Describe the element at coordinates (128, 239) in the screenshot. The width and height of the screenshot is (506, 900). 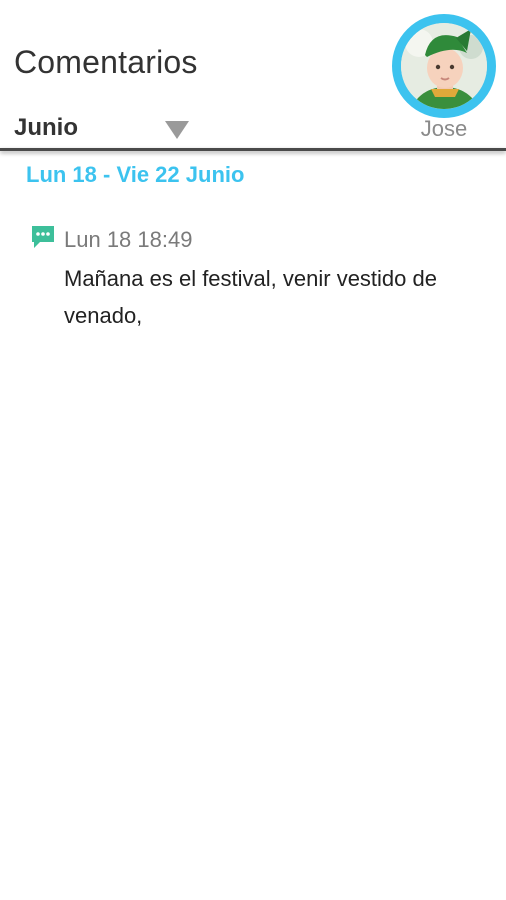
I see `comment-timestamp: Lun 18 18:49` at that location.